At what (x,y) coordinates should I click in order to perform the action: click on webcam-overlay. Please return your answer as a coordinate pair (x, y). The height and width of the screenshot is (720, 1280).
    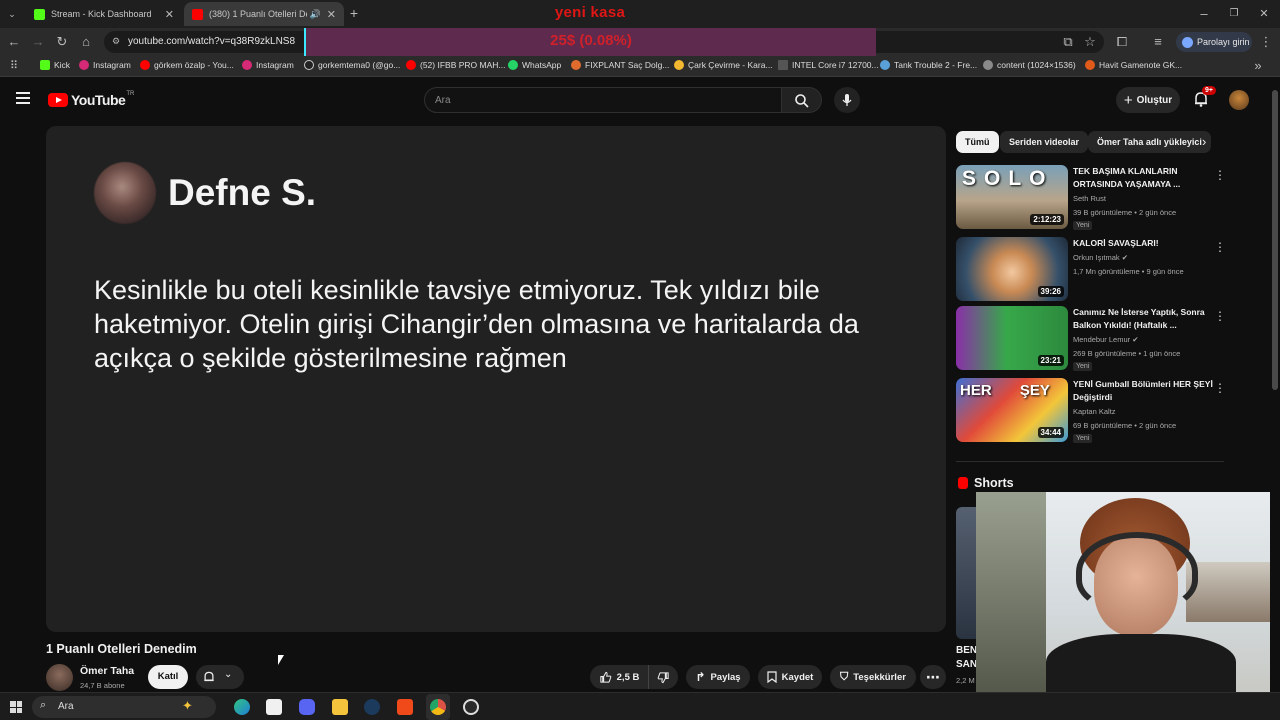
    Looking at the image, I should click on (1128, 592).